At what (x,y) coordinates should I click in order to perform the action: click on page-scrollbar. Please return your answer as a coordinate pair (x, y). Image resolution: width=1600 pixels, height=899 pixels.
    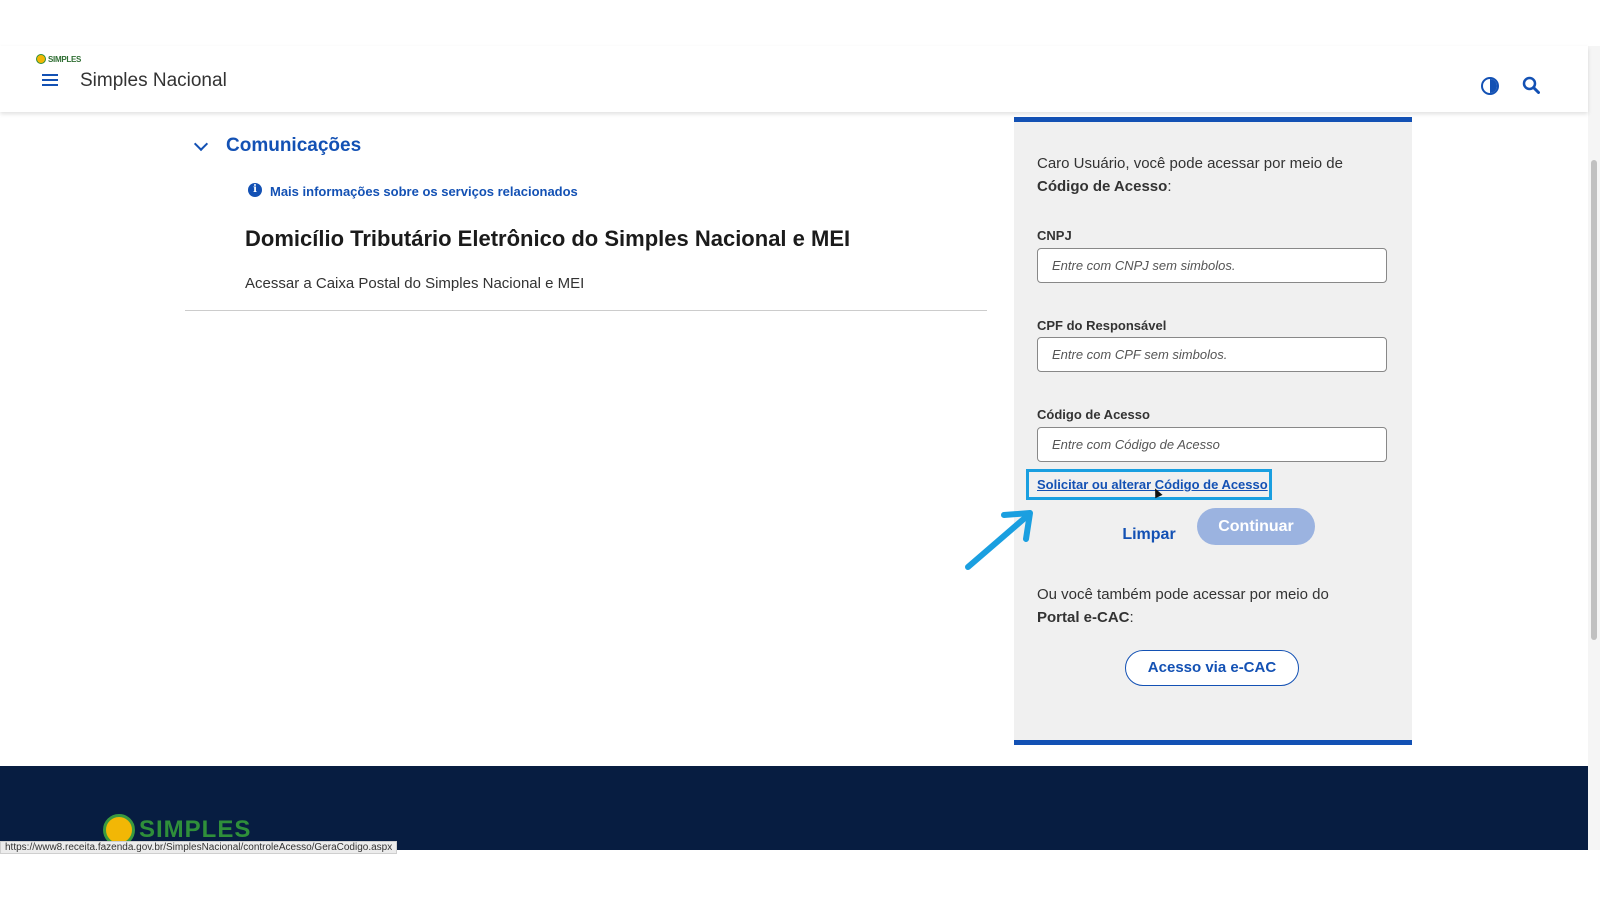
    Looking at the image, I should click on (1594, 448).